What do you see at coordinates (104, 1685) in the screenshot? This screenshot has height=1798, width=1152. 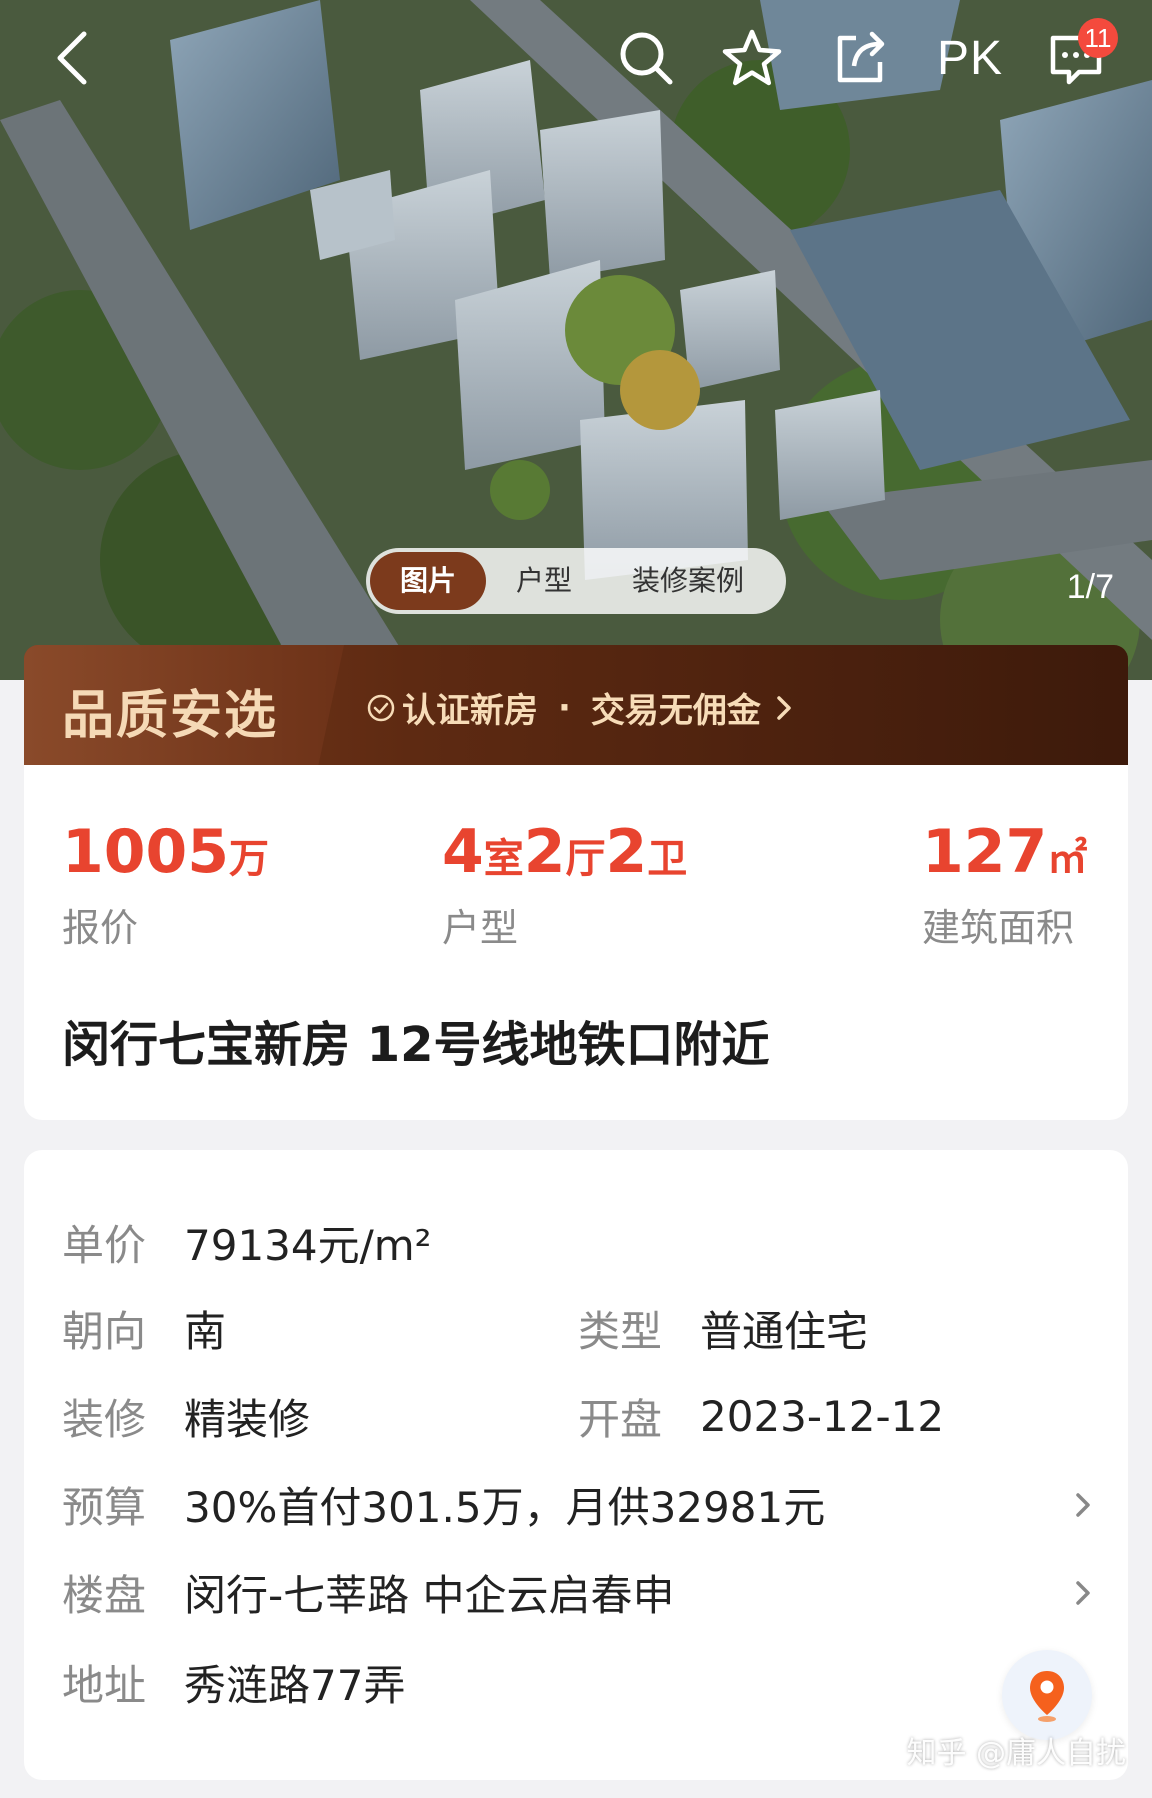 I see `address-key: 地址` at bounding box center [104, 1685].